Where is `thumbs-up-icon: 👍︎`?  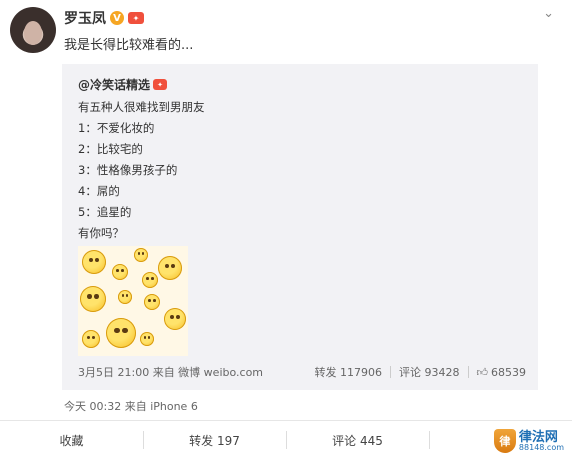 thumbs-up-icon: 👍︎ is located at coordinates (483, 372).